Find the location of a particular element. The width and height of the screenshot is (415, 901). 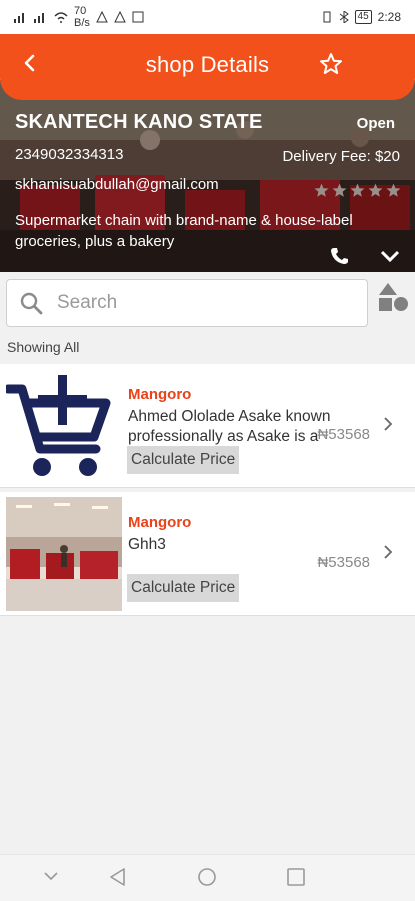

filter-label: Showing All is located at coordinates (43, 347).